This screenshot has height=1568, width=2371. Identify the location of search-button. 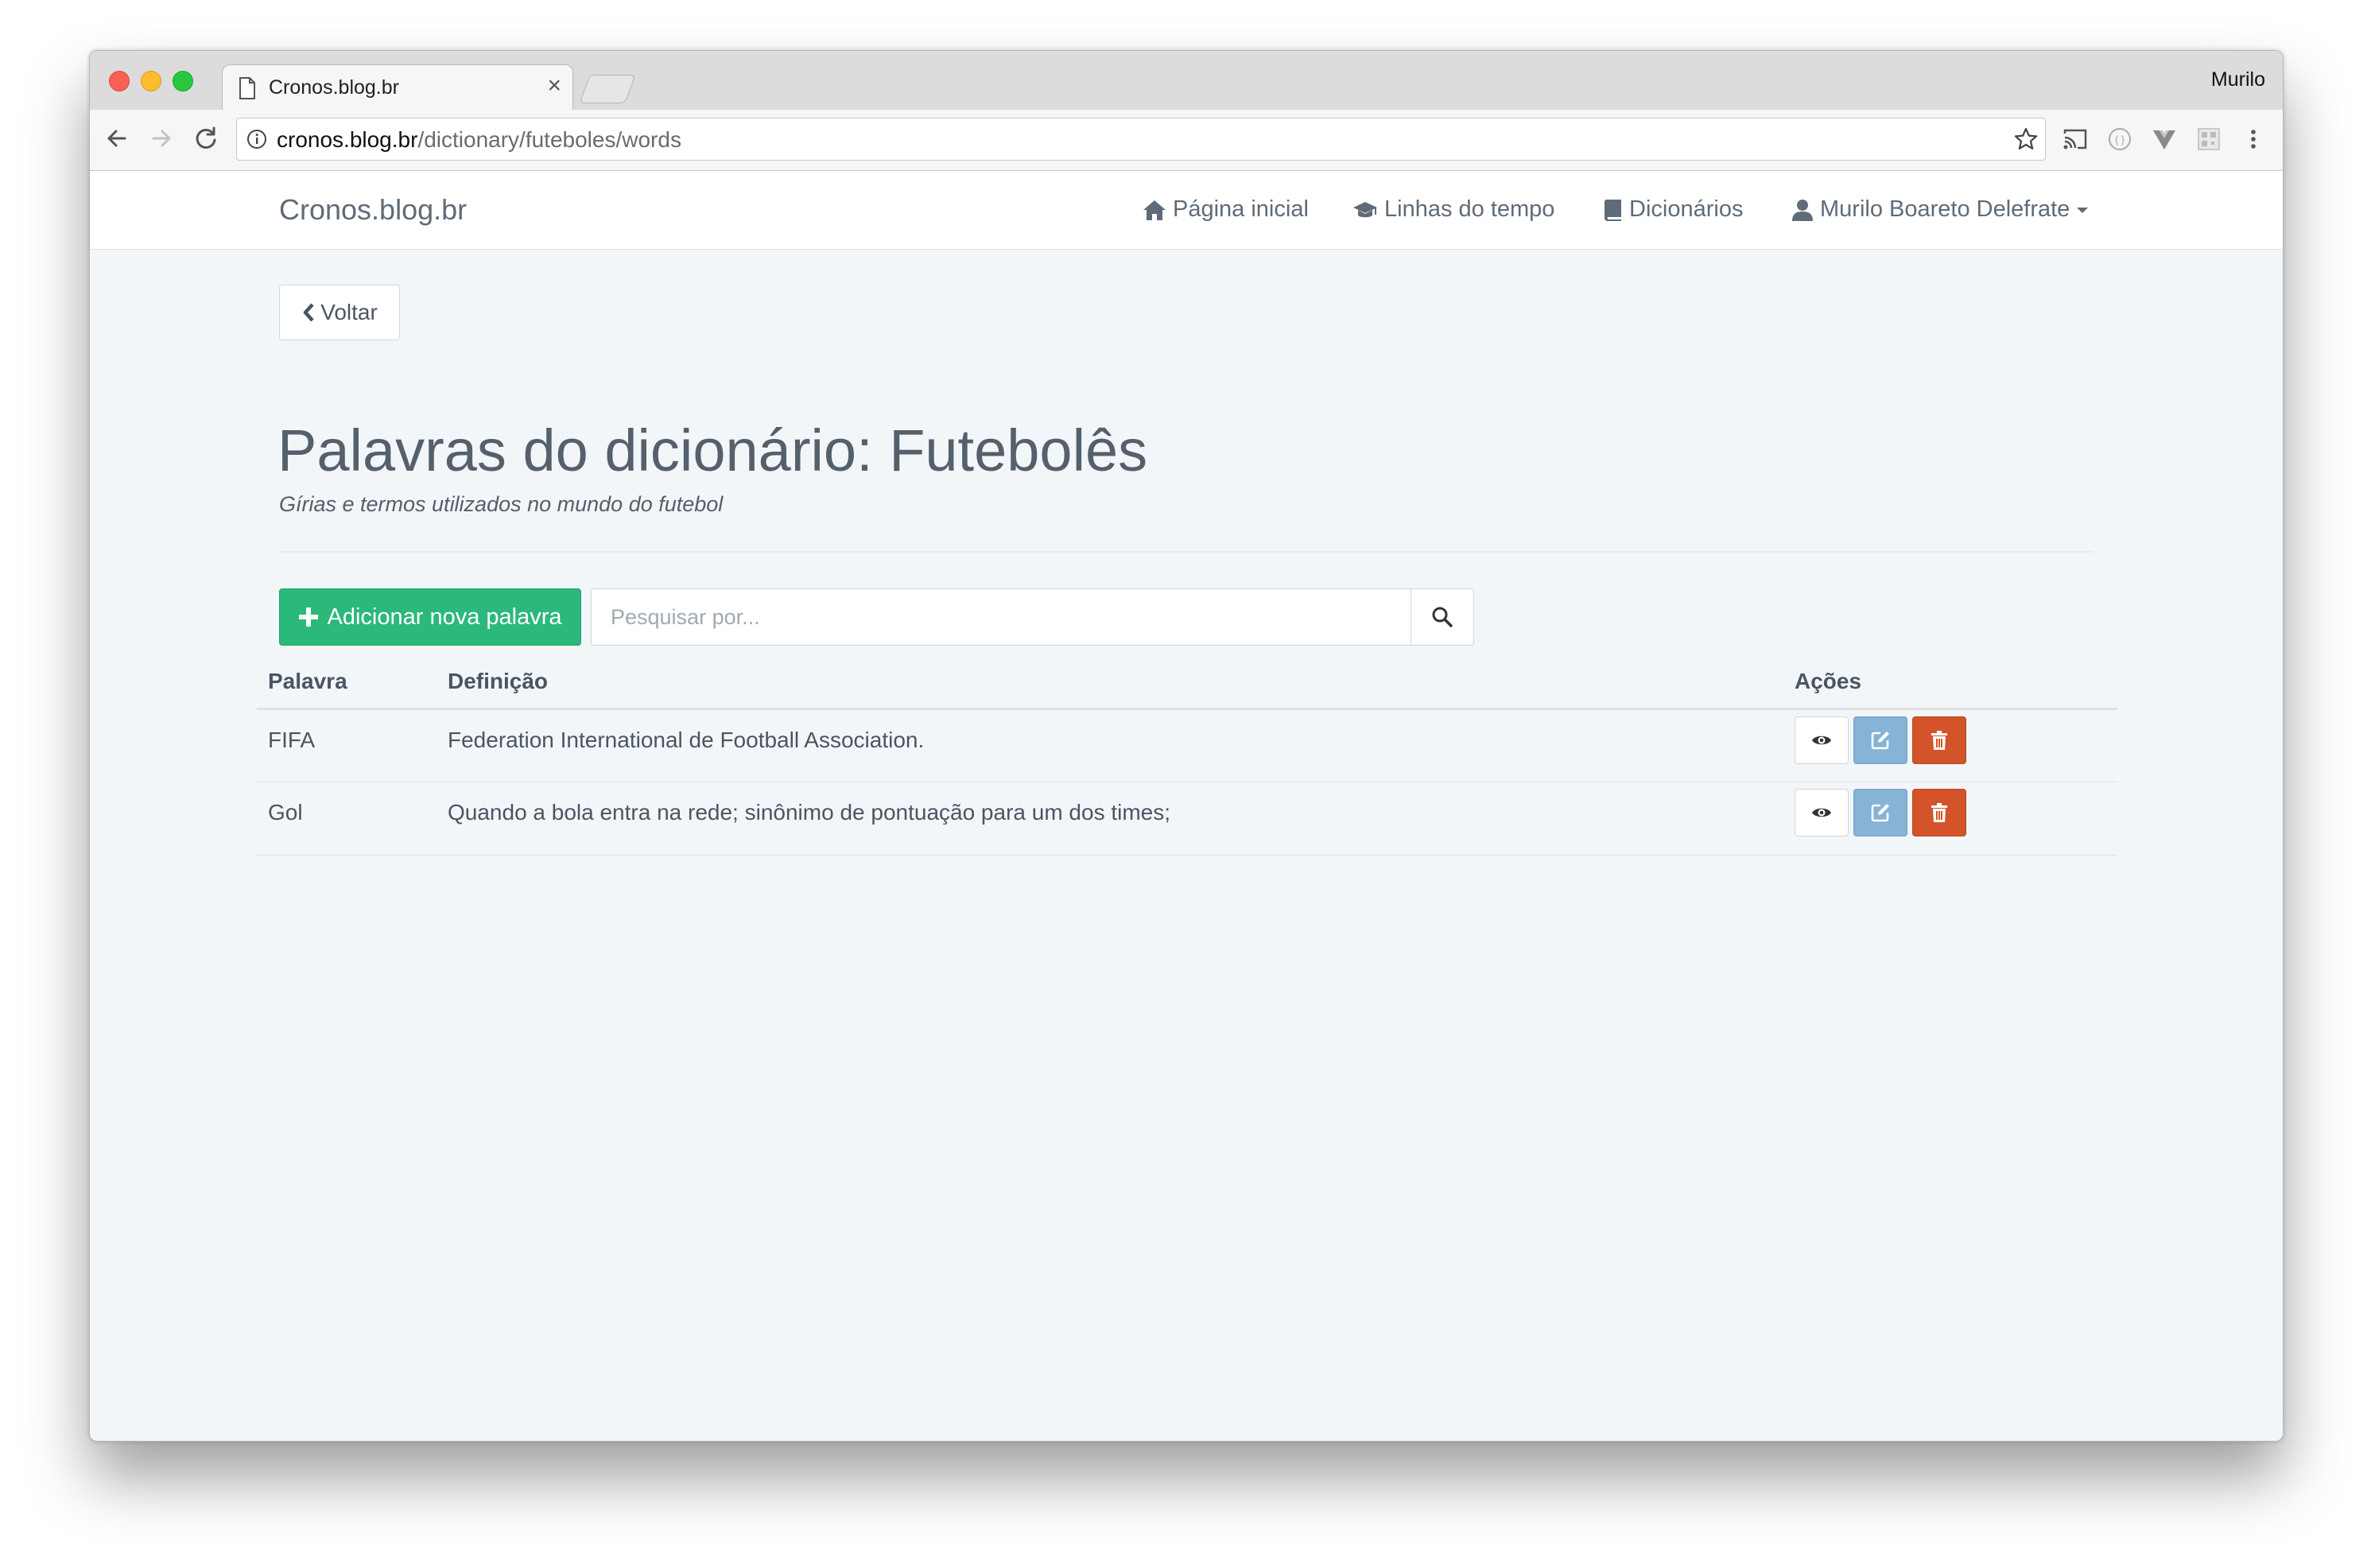
(1442, 617).